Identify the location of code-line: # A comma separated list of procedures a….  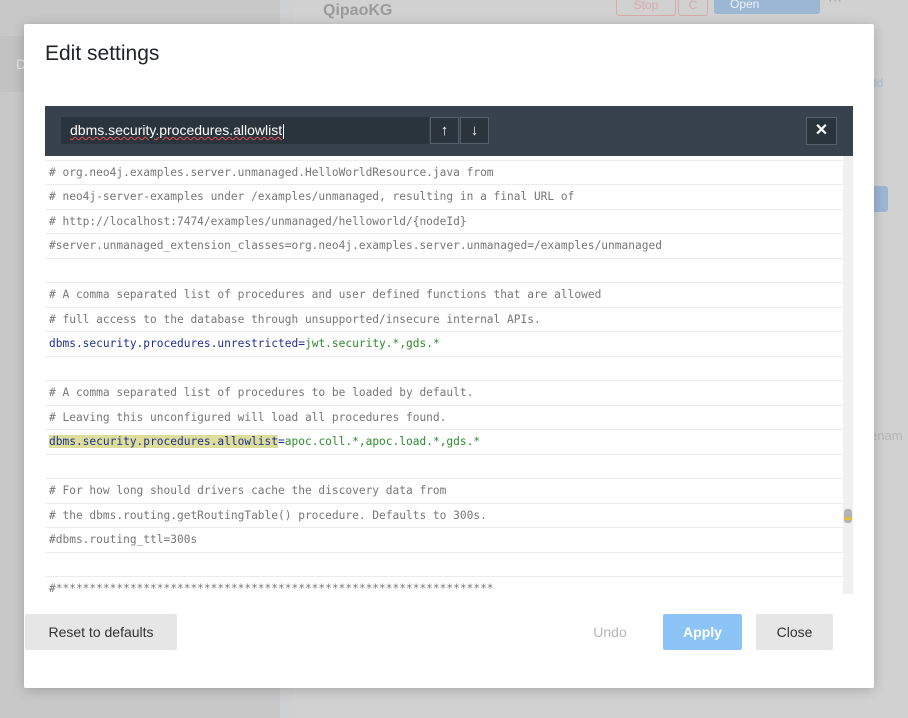
(444, 295).